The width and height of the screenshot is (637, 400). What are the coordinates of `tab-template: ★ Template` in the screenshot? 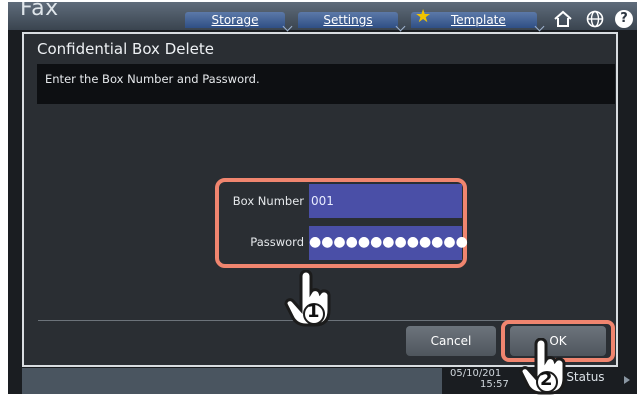 It's located at (478, 19).